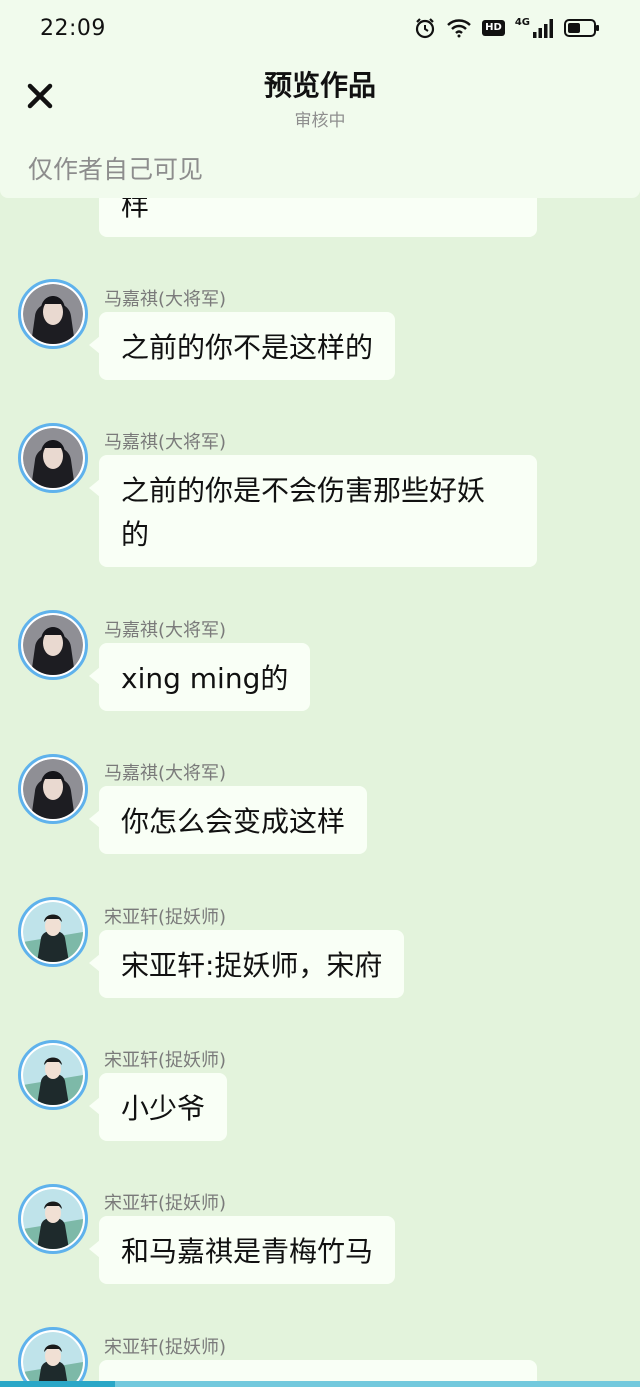 Image resolution: width=640 pixels, height=1387 pixels. I want to click on alarm-icon, so click(425, 28).